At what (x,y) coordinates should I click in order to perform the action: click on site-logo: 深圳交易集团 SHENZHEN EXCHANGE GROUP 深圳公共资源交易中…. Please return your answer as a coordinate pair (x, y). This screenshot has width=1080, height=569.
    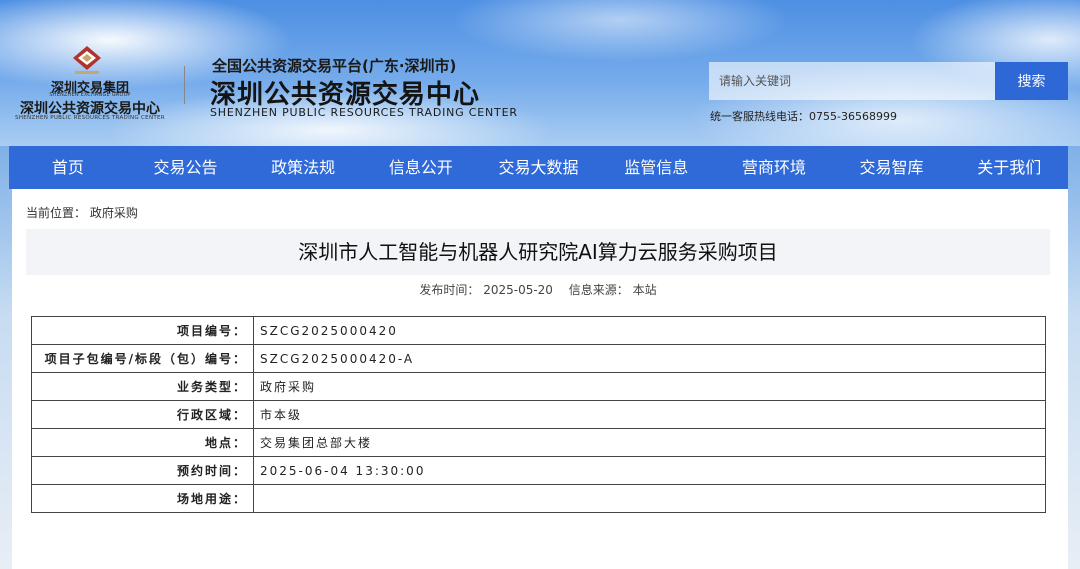
    Looking at the image, I should click on (90, 84).